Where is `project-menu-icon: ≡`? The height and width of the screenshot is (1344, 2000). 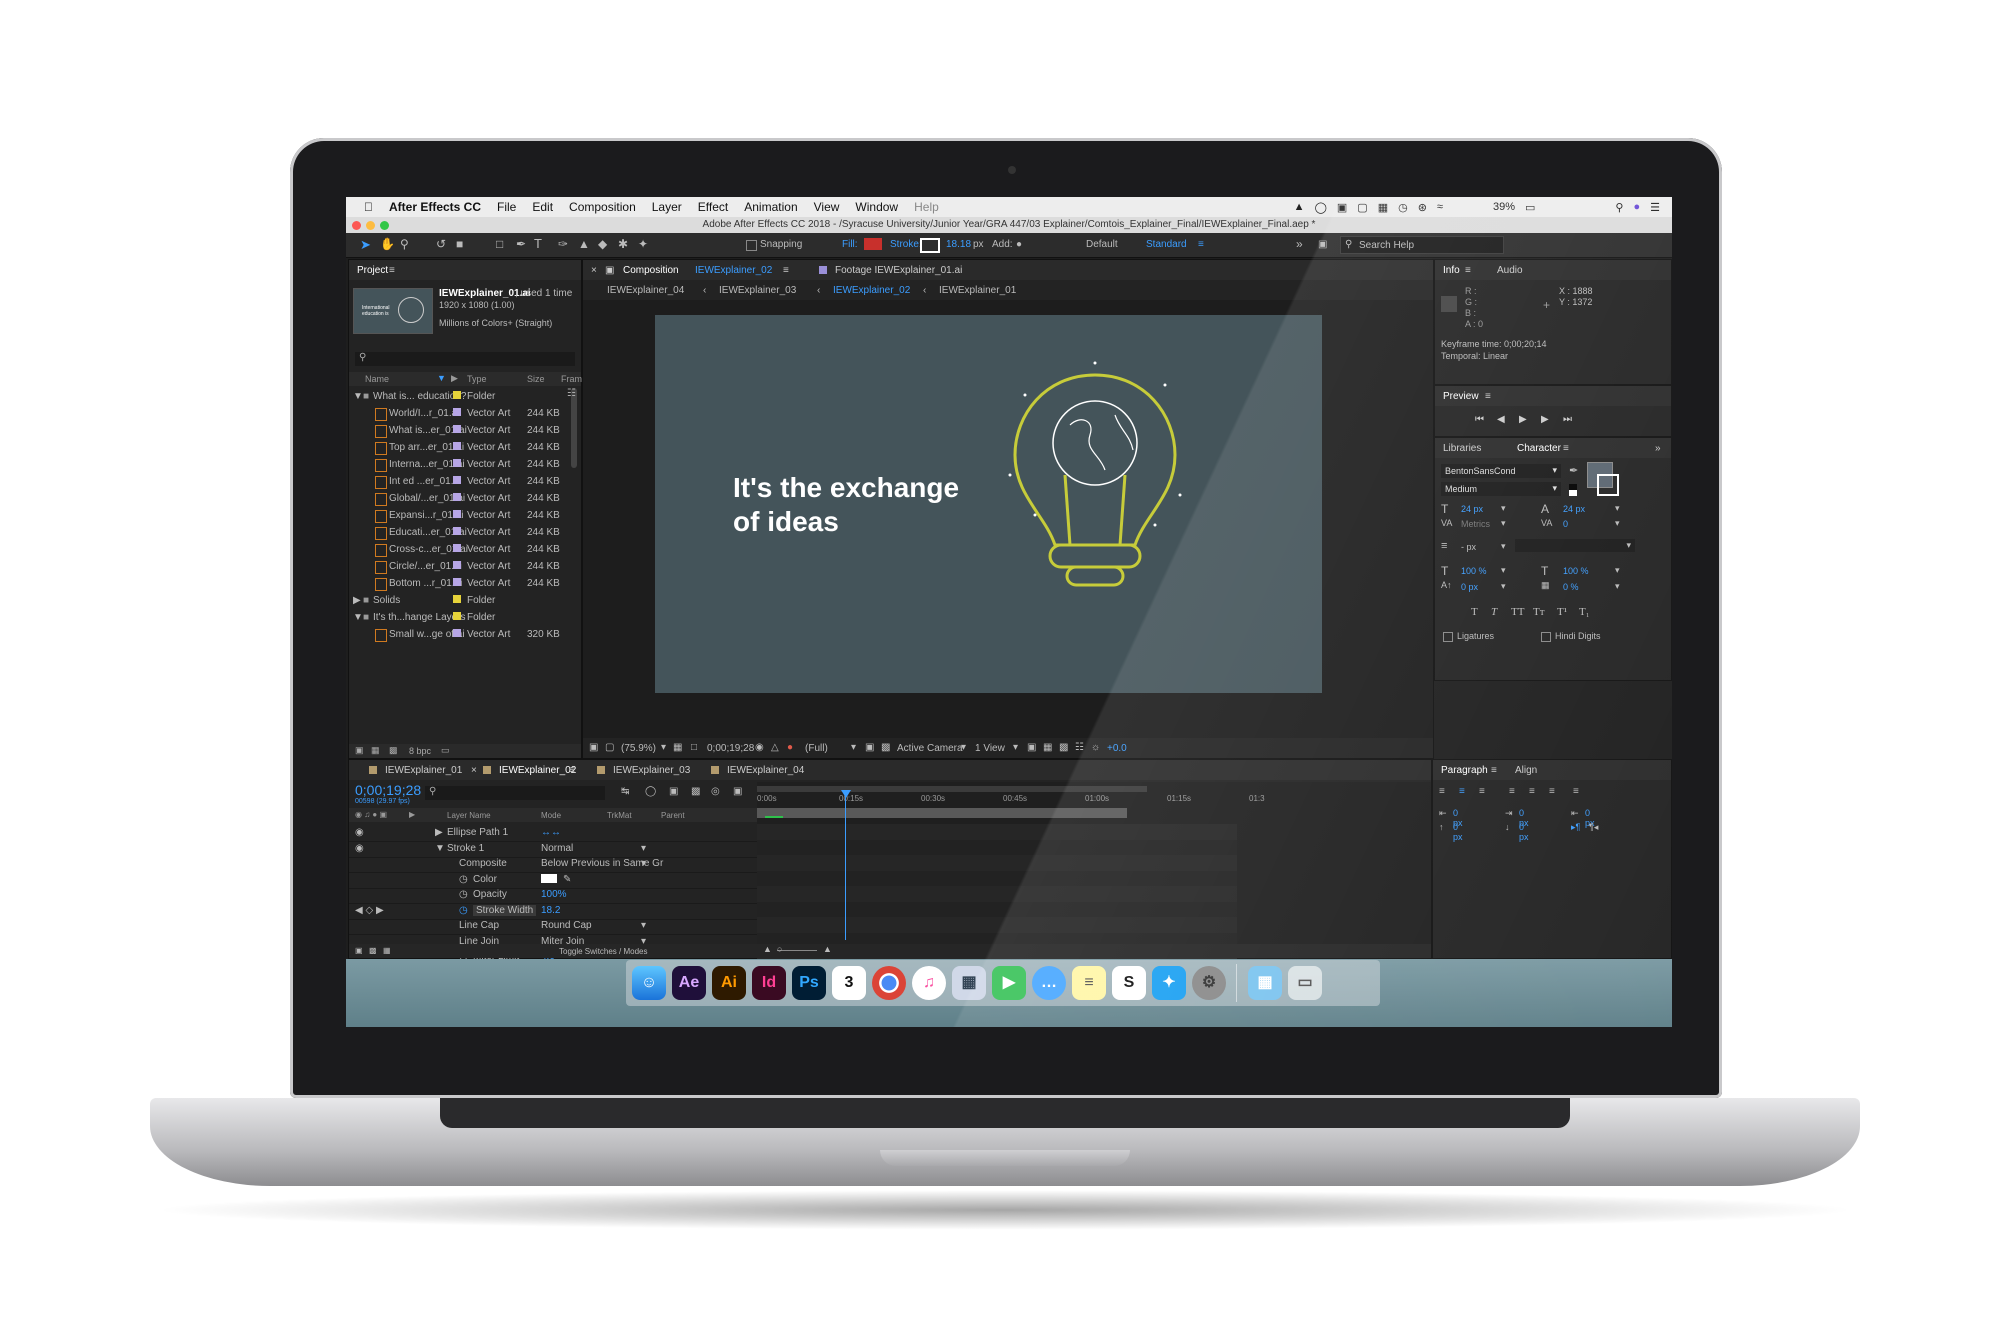
project-menu-icon: ≡ is located at coordinates (392, 270).